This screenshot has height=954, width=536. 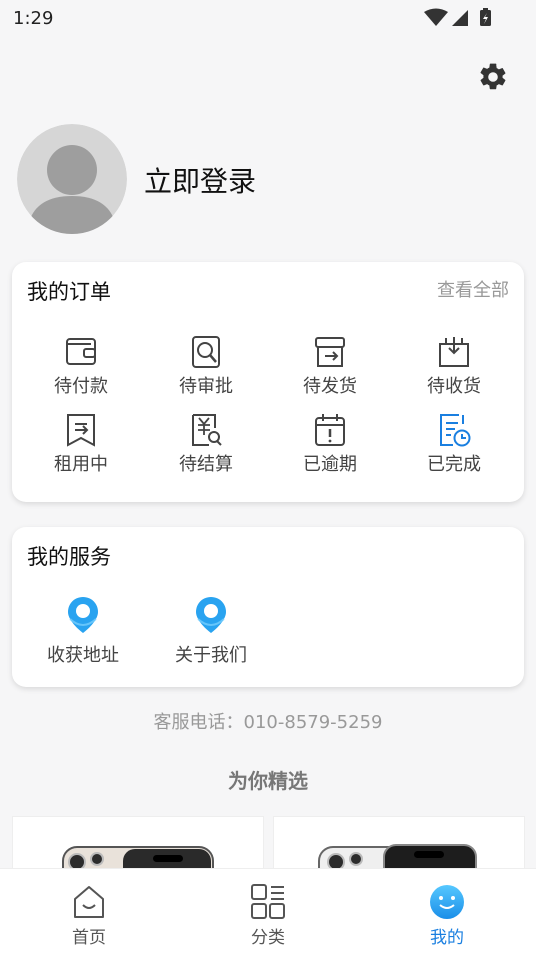 What do you see at coordinates (198, 722) in the screenshot?
I see `hotline-label: 客服电话：` at bounding box center [198, 722].